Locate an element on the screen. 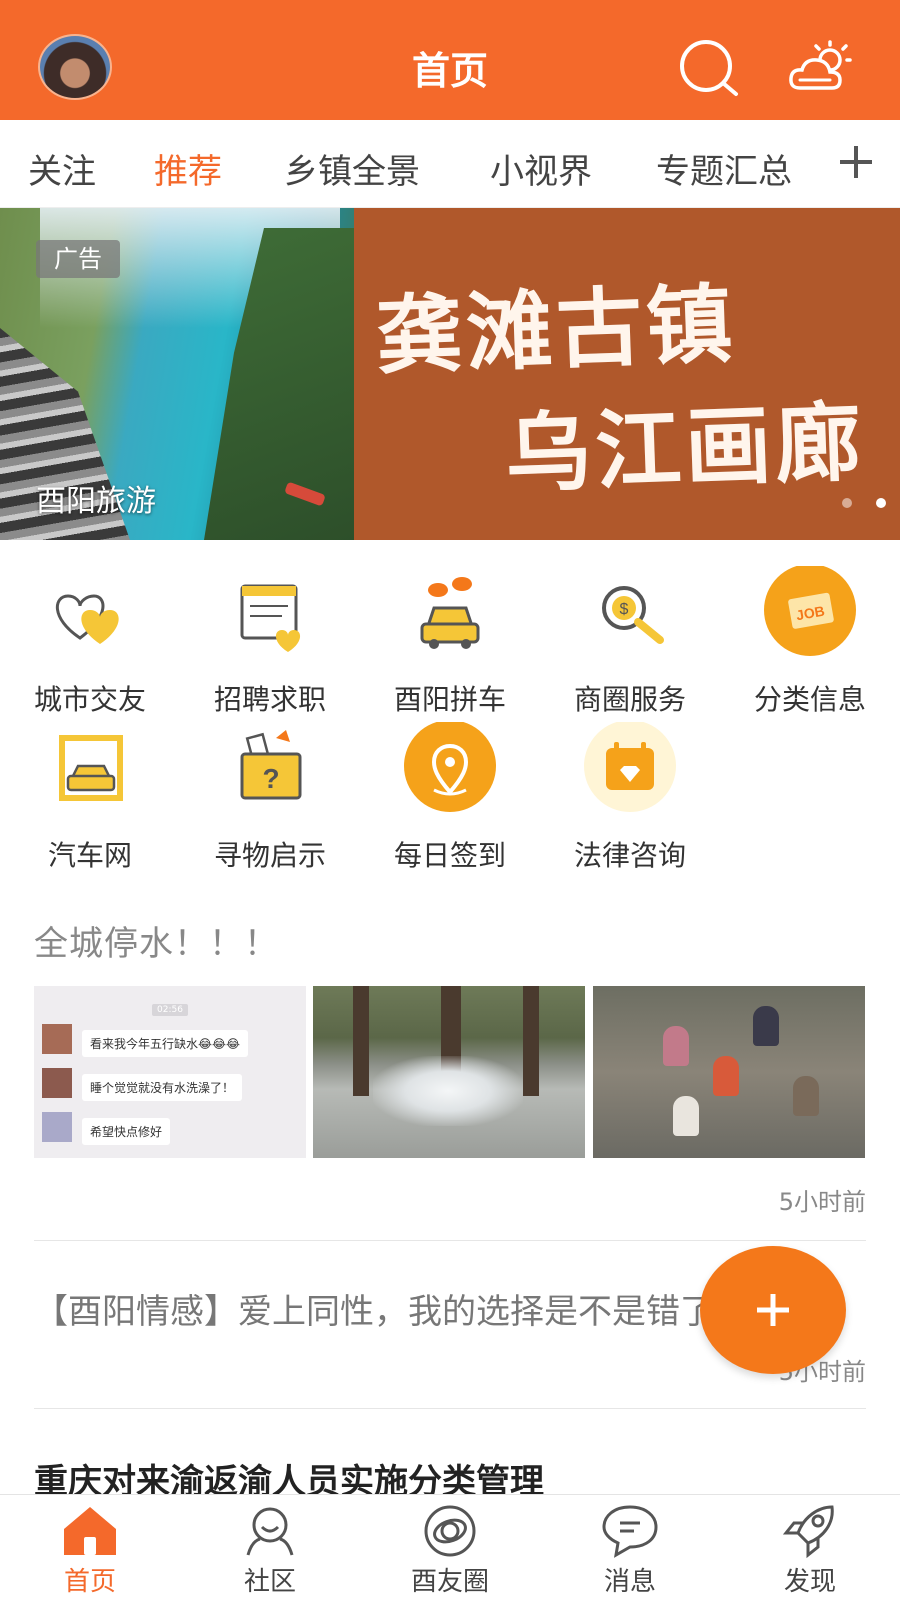  article-thumbnail-chat: 02:56 看来我今年五行缺水😂😂😂 睡个觉觉就没有水洗澡了！ 希望快点修好 is located at coordinates (170, 1072).